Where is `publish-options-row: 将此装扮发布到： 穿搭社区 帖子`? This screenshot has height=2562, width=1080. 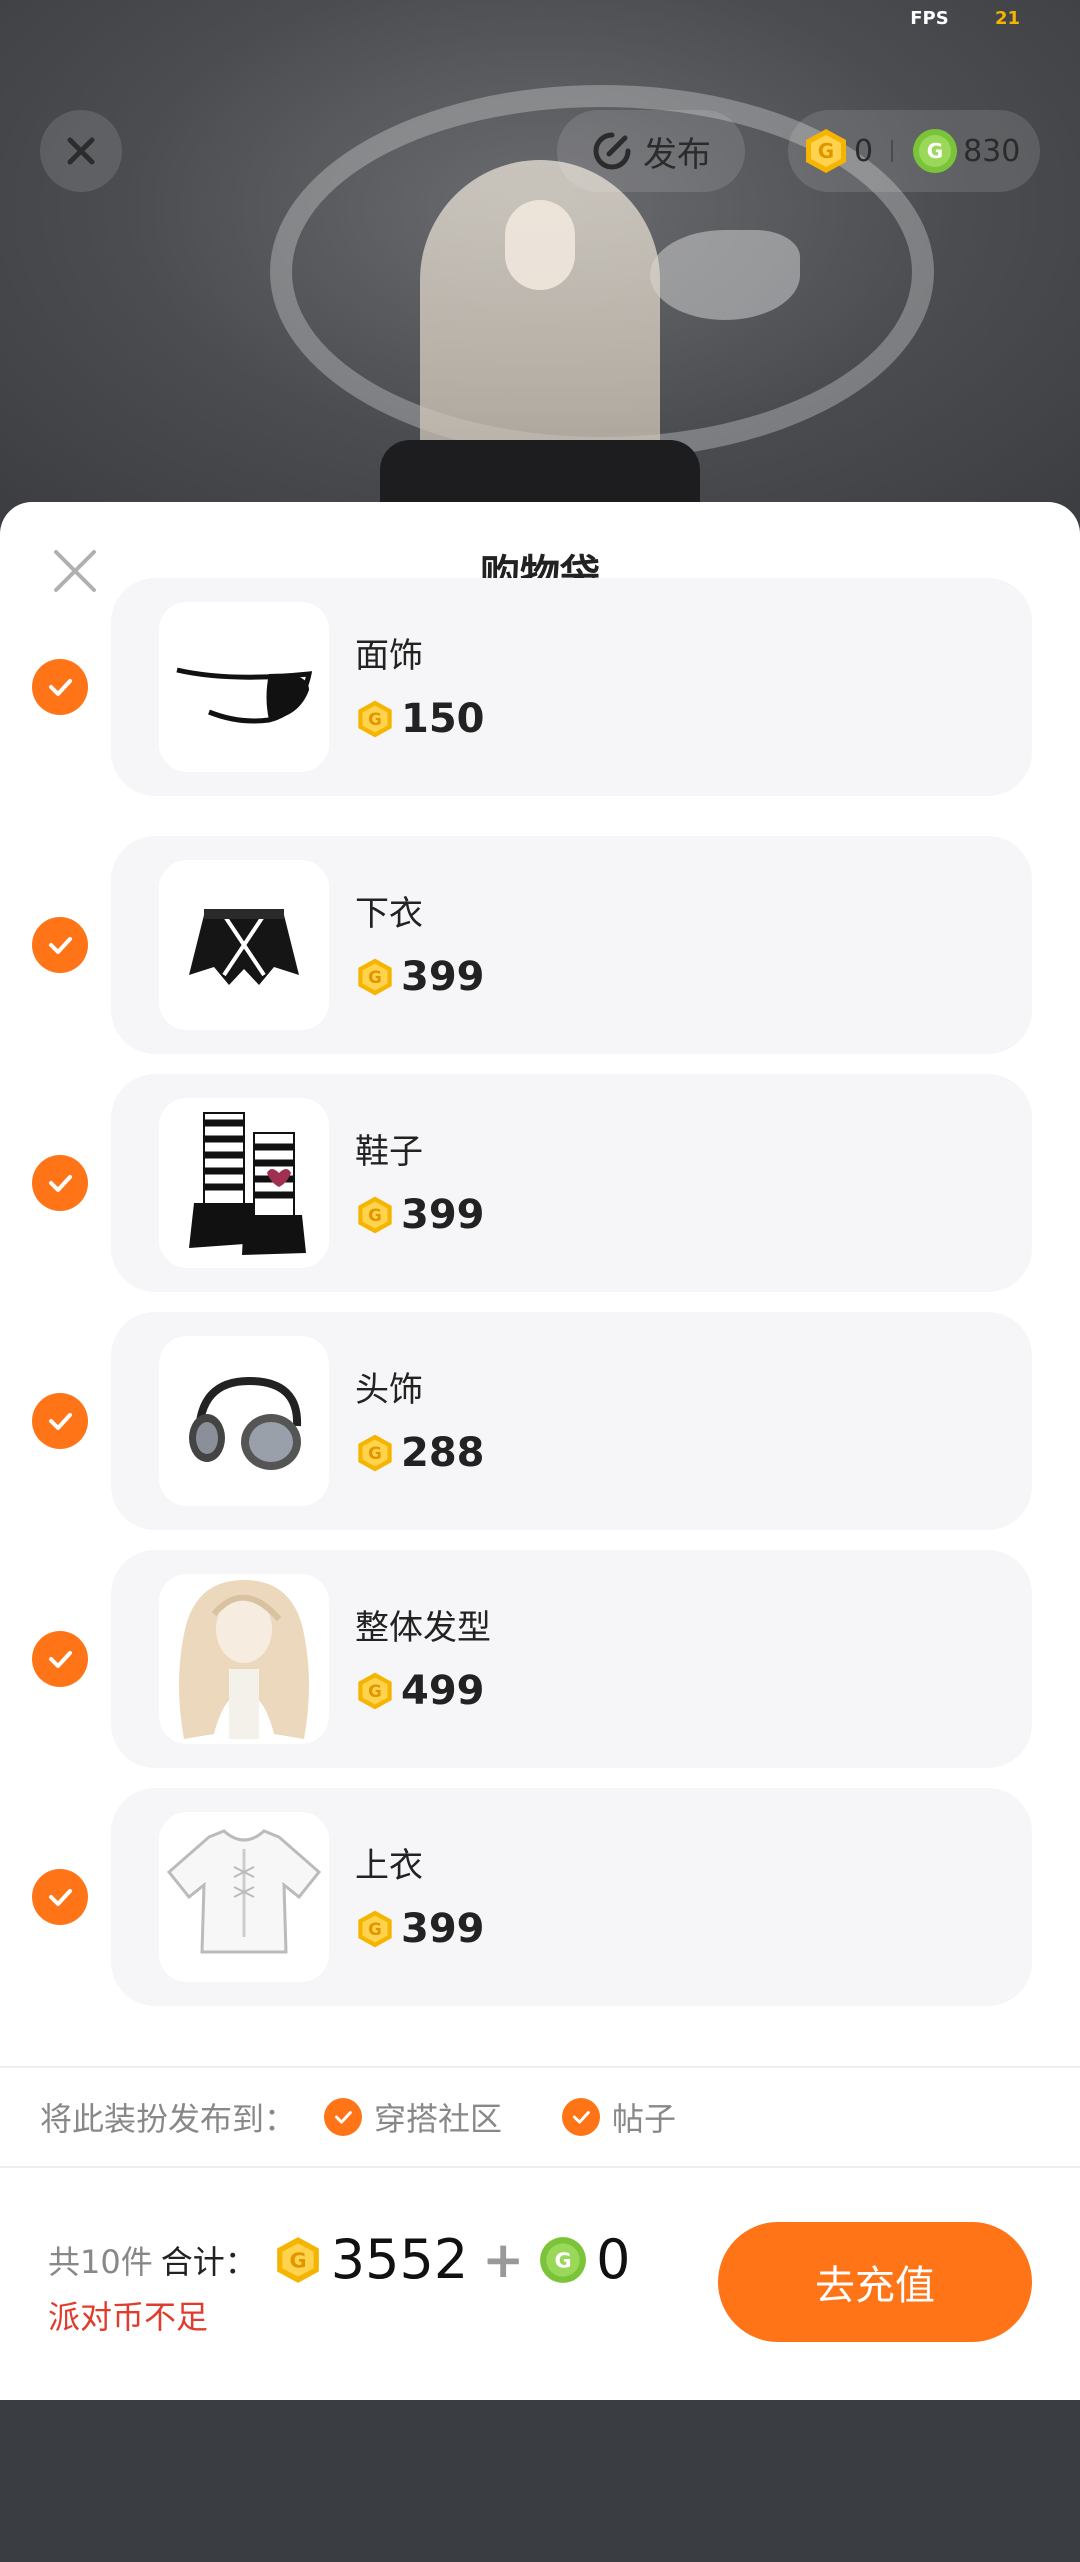 publish-options-row: 将此装扮发布到： 穿搭社区 帖子 is located at coordinates (540, 2117).